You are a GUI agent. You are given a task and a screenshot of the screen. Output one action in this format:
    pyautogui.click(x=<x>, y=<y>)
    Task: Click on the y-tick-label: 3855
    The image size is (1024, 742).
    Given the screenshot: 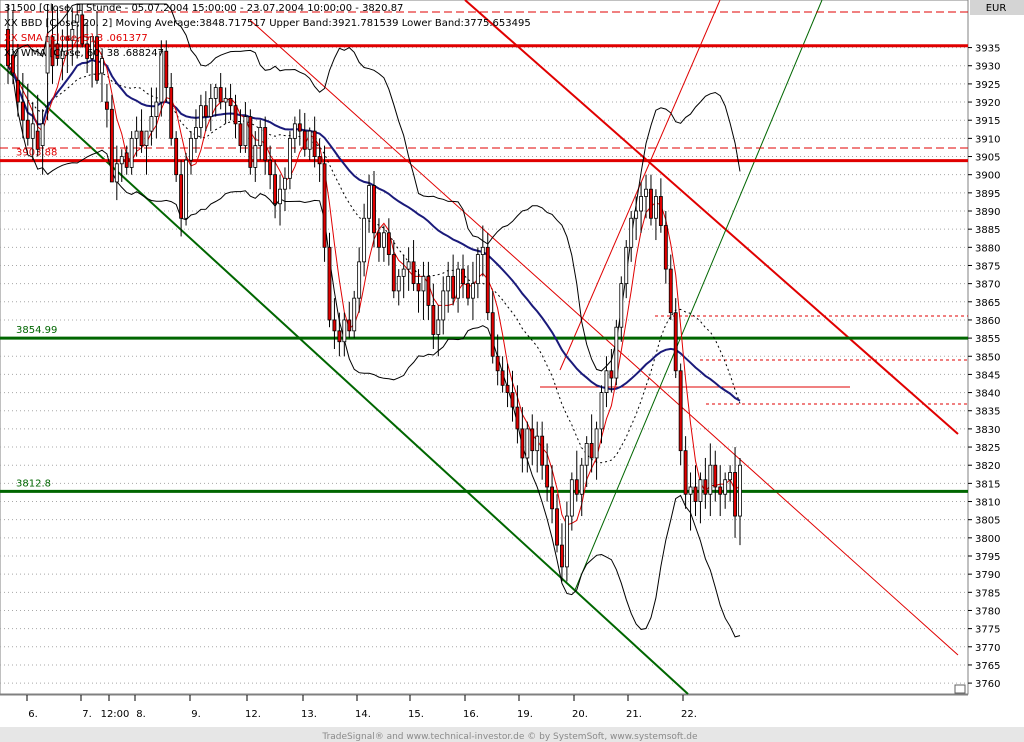 What is the action you would take?
    pyautogui.click(x=987, y=339)
    